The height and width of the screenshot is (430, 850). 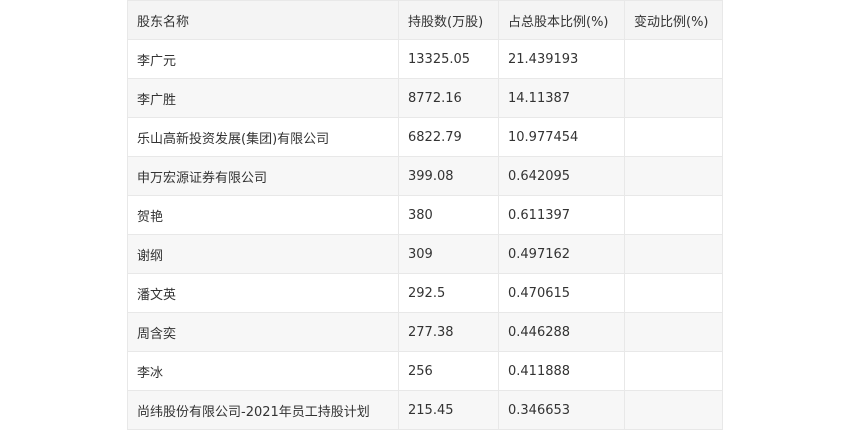 I want to click on table-header: 股东名称 持股数(万股) 占总股本比例(%) 变动比例(%), so click(x=425, y=20).